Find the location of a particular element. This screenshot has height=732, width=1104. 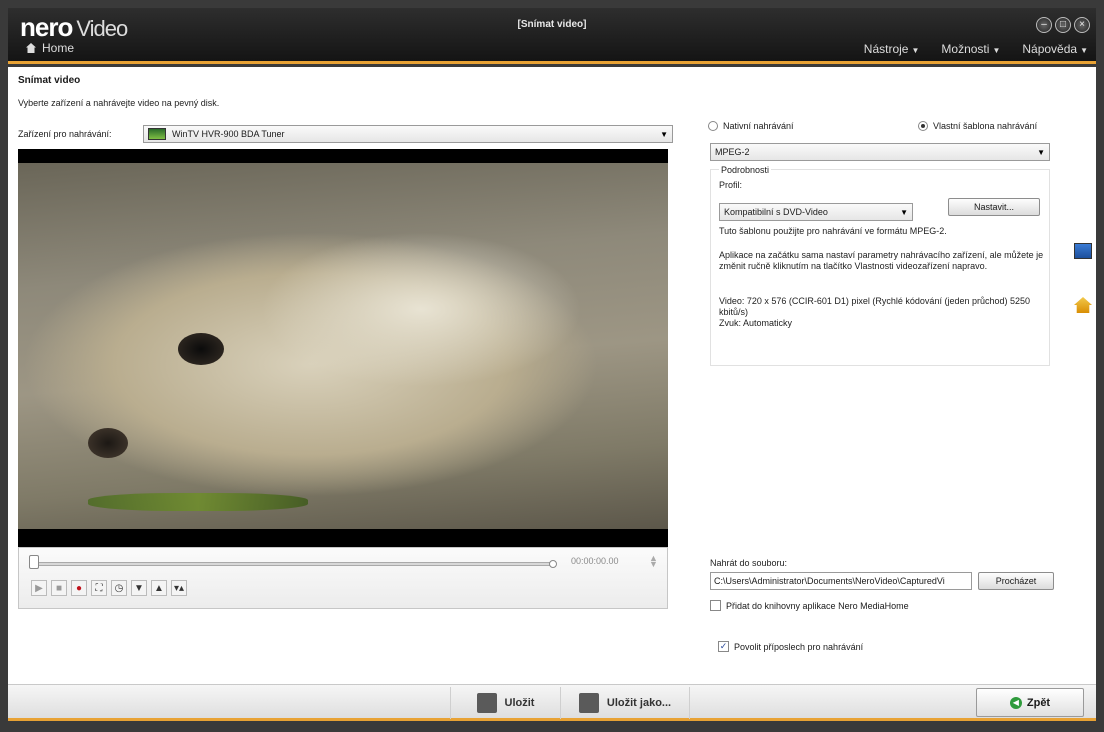

menu-tools-label: Nástroje is located at coordinates (886, 49).